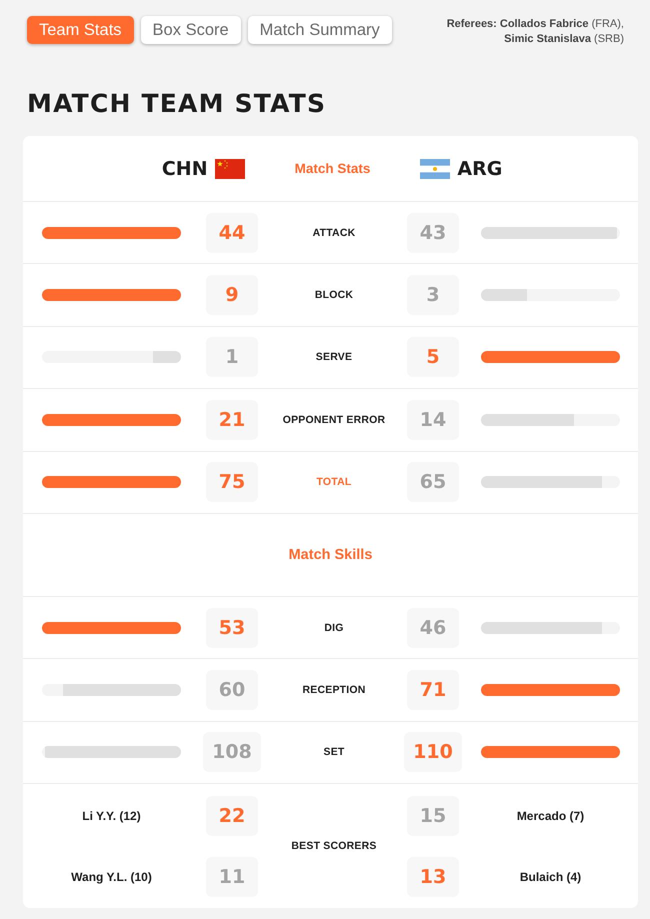 Image resolution: width=650 pixels, height=919 pixels. I want to click on player-name: Wang Y.L. (10), so click(111, 877).